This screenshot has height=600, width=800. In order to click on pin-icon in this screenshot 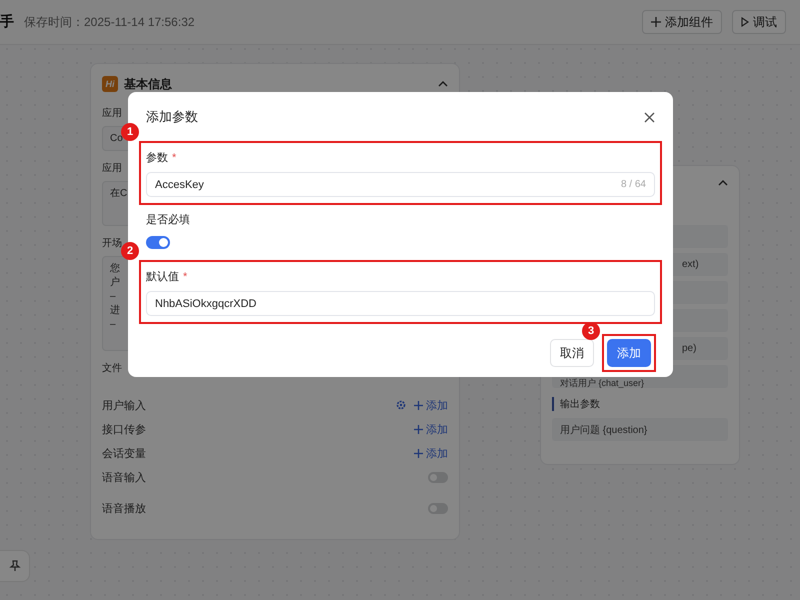, I will do `click(14, 566)`.